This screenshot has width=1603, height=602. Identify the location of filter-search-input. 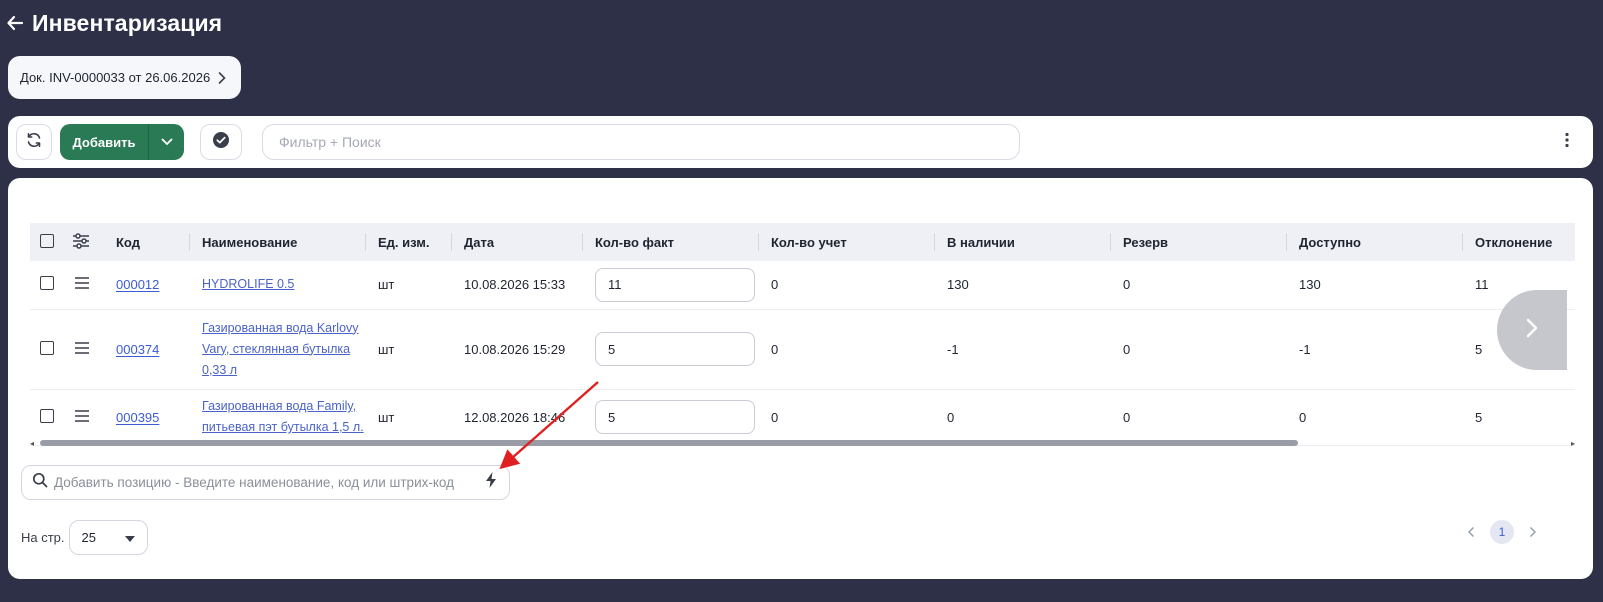
(641, 142).